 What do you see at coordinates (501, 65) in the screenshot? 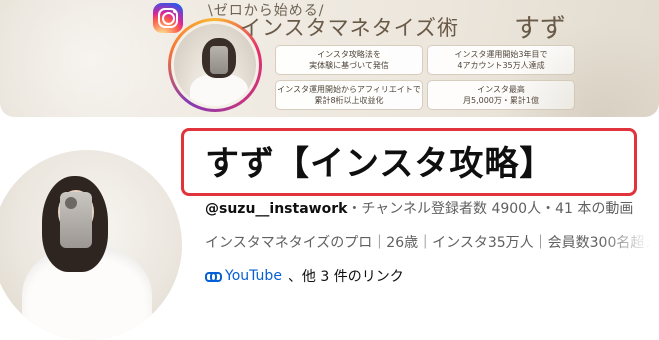
I see `banner-box-line: 4アカウント35万人達成` at bounding box center [501, 65].